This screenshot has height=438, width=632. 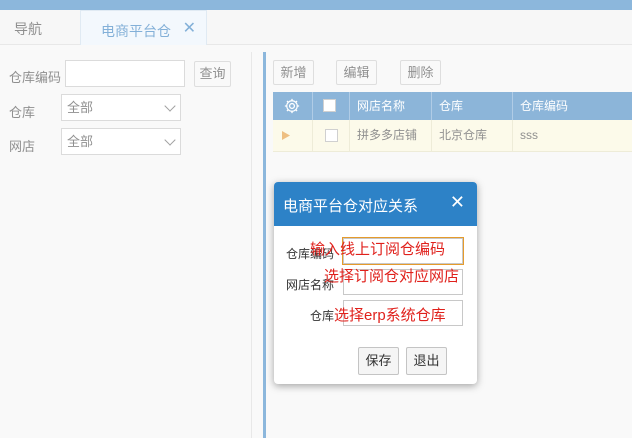 What do you see at coordinates (392, 276) in the screenshot?
I see `annotation-shop: 选择订阅仓对应网店` at bounding box center [392, 276].